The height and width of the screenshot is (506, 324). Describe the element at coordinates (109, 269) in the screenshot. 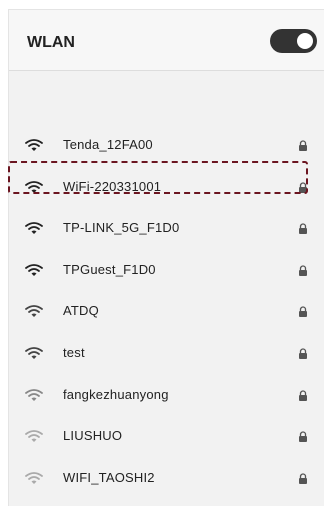

I see `network-ssid: TPGuest_F1D0` at that location.